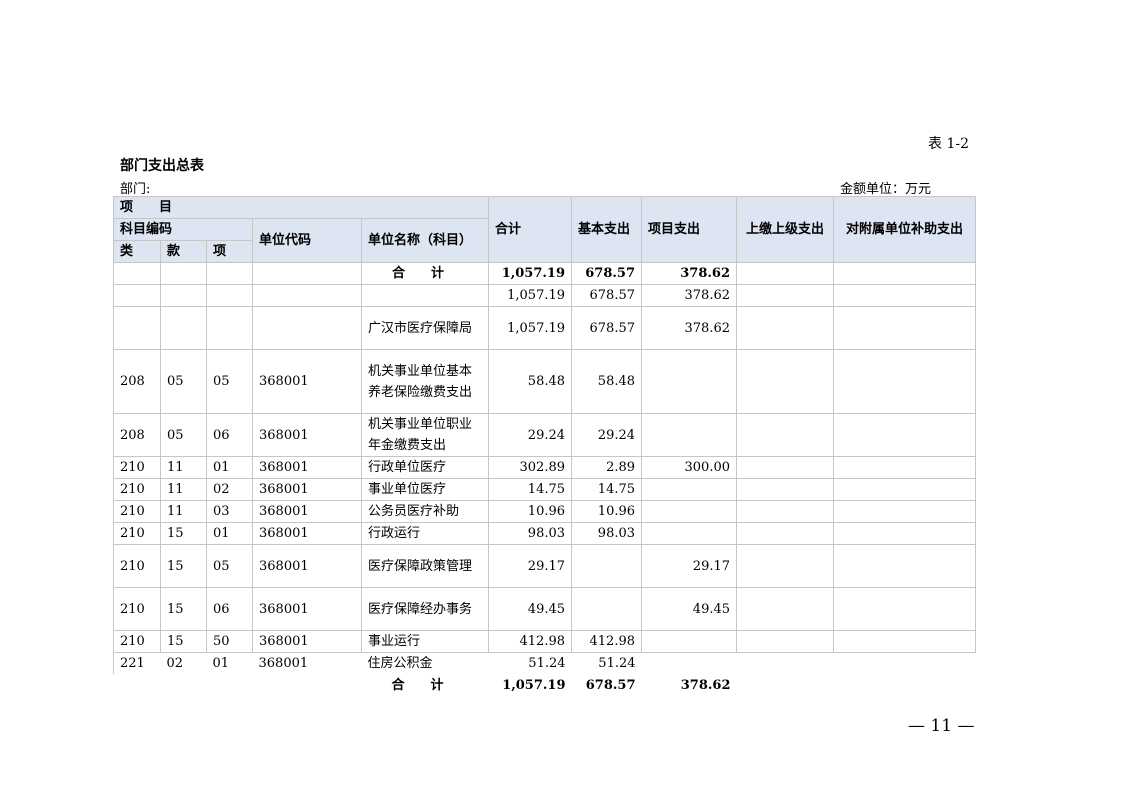 The width and height of the screenshot is (1122, 793). I want to click on xiang-cell: 50, so click(229, 641).